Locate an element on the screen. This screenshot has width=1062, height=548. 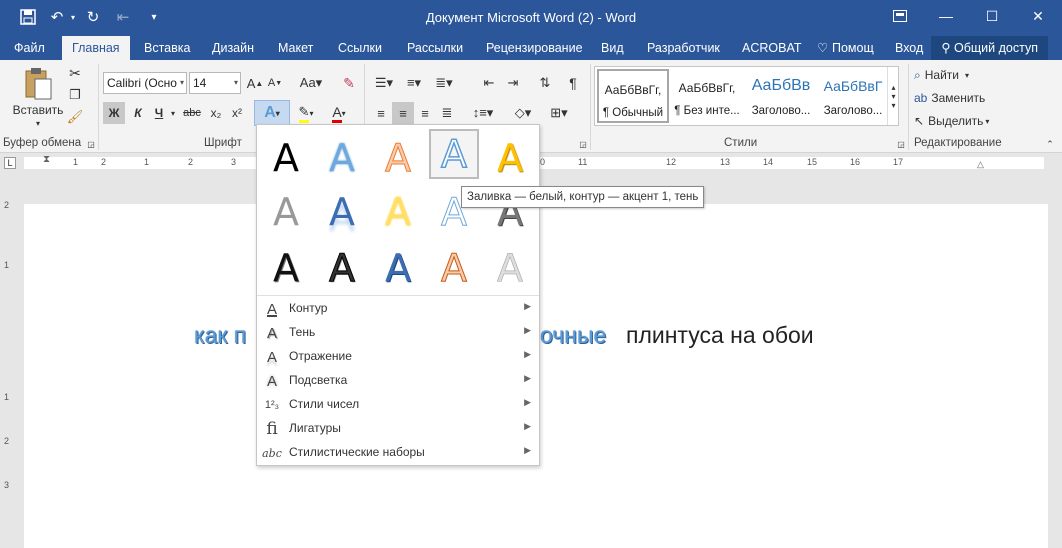
effect-blue-fill: A is located at coordinates (342, 158).